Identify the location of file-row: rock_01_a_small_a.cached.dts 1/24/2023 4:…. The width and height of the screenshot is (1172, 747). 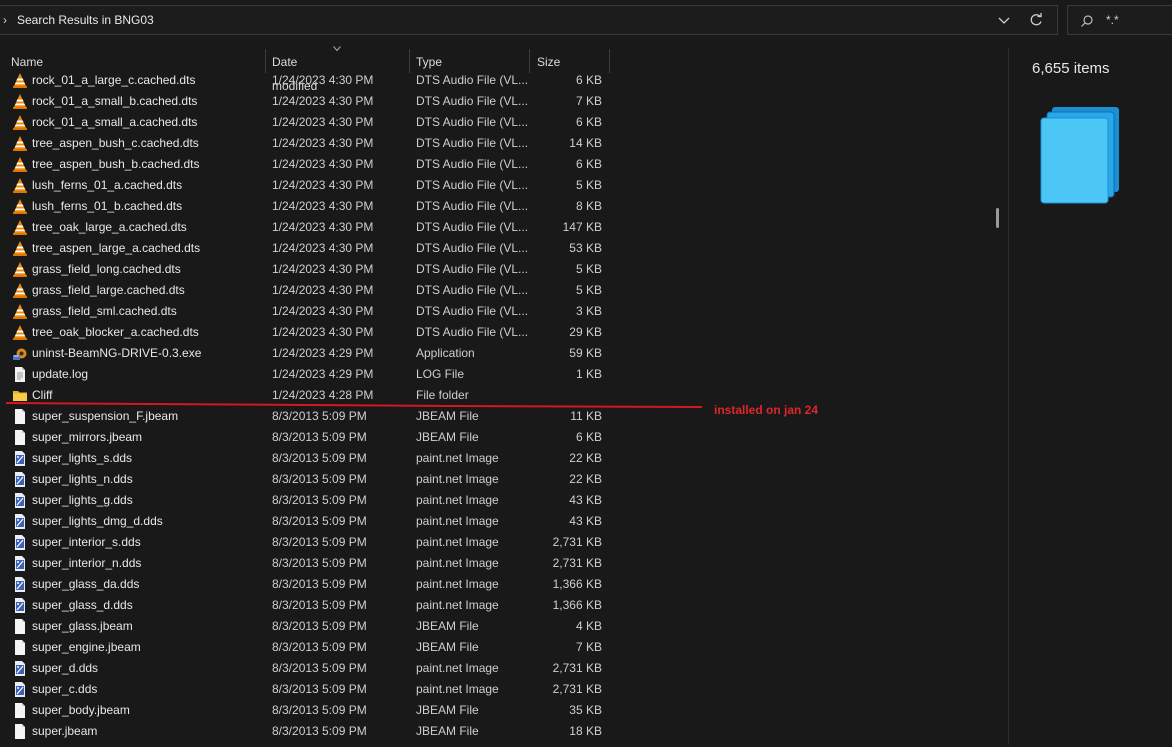
(310, 122).